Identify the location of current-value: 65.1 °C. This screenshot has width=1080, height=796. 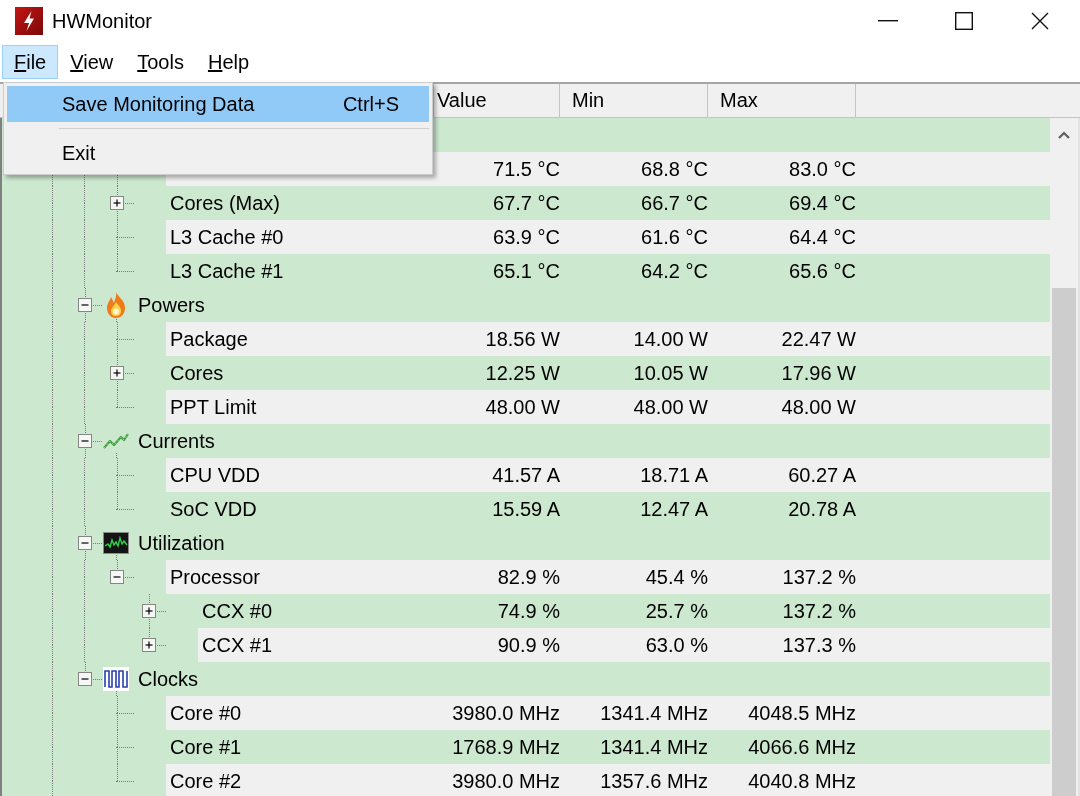
(526, 271).